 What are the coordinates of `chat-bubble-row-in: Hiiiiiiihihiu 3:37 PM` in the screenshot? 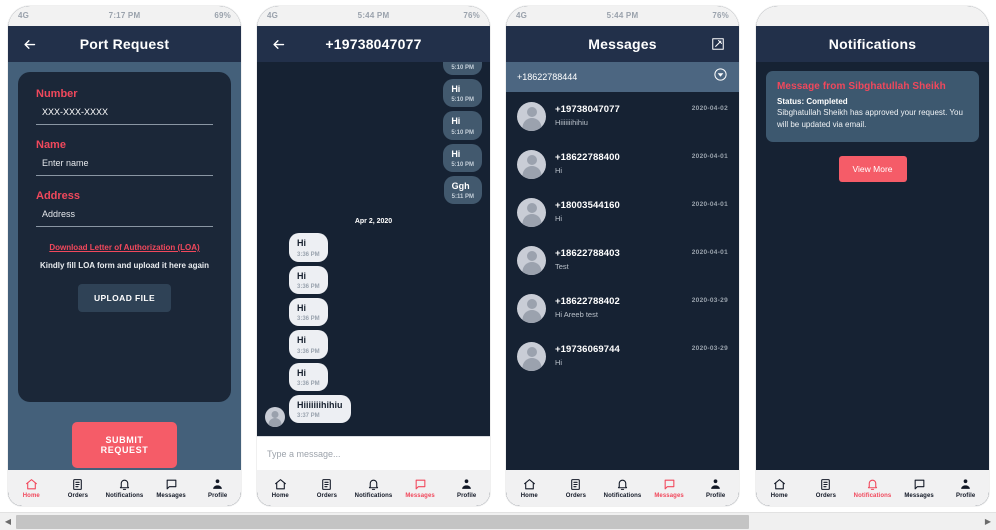 It's located at (373, 411).